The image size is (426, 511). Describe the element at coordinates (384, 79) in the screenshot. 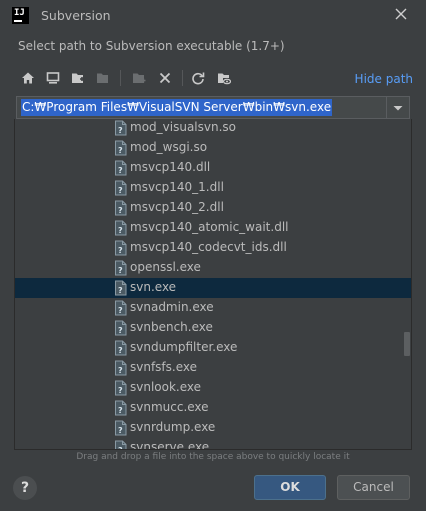

I see `hide-path-link: Hide path` at that location.